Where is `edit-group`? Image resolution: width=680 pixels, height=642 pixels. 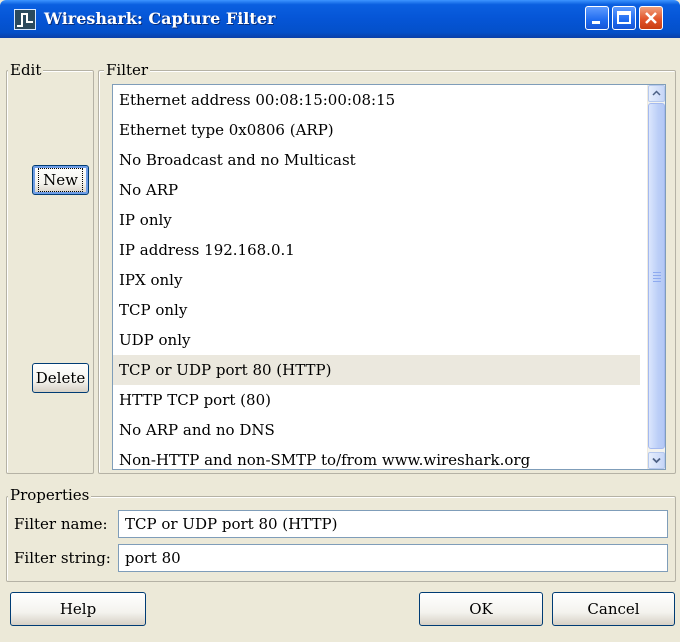 edit-group is located at coordinates (50, 272).